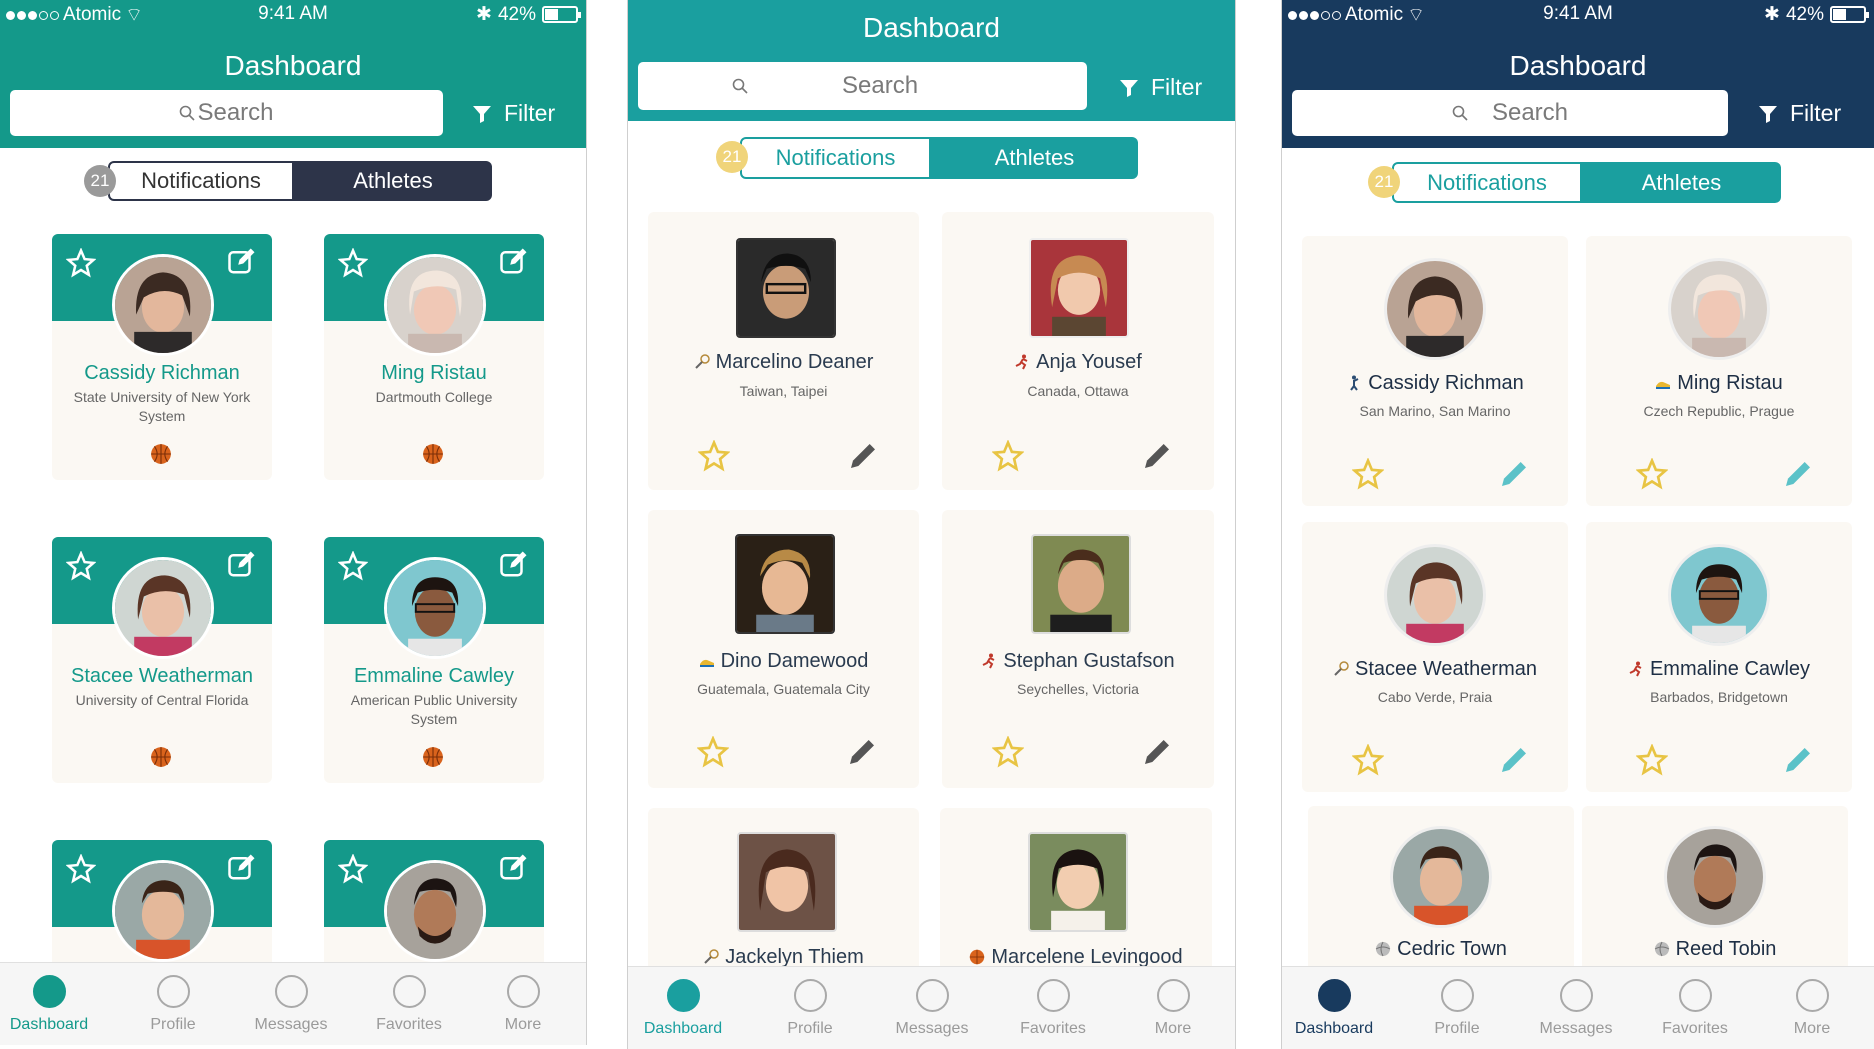 This screenshot has height=1049, width=1874. Describe the element at coordinates (1435, 371) in the screenshot. I see `athlete-card: Cassidy Richman San Marino, San Marino` at that location.